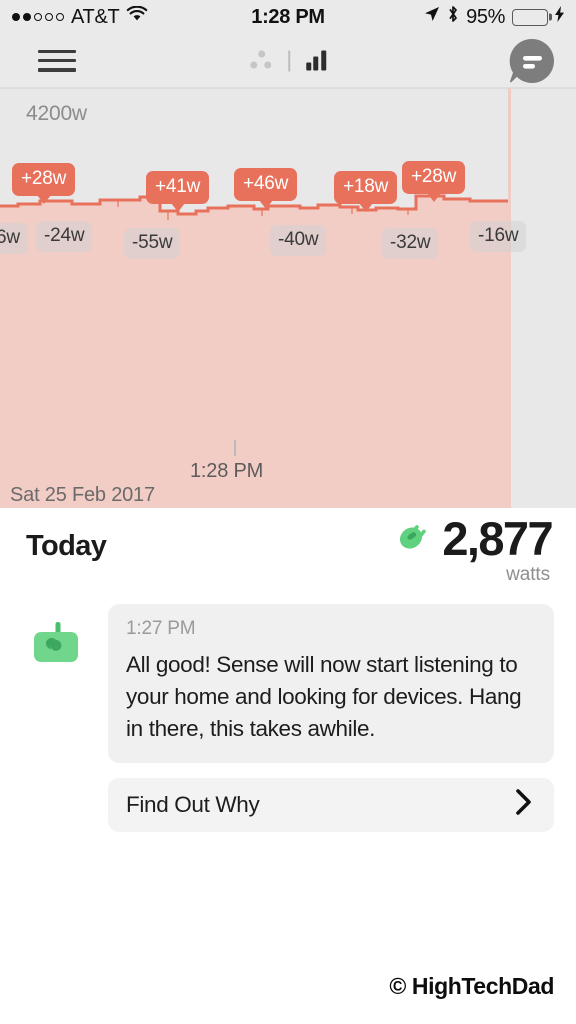  I want to click on bluetooth-icon, so click(453, 17).